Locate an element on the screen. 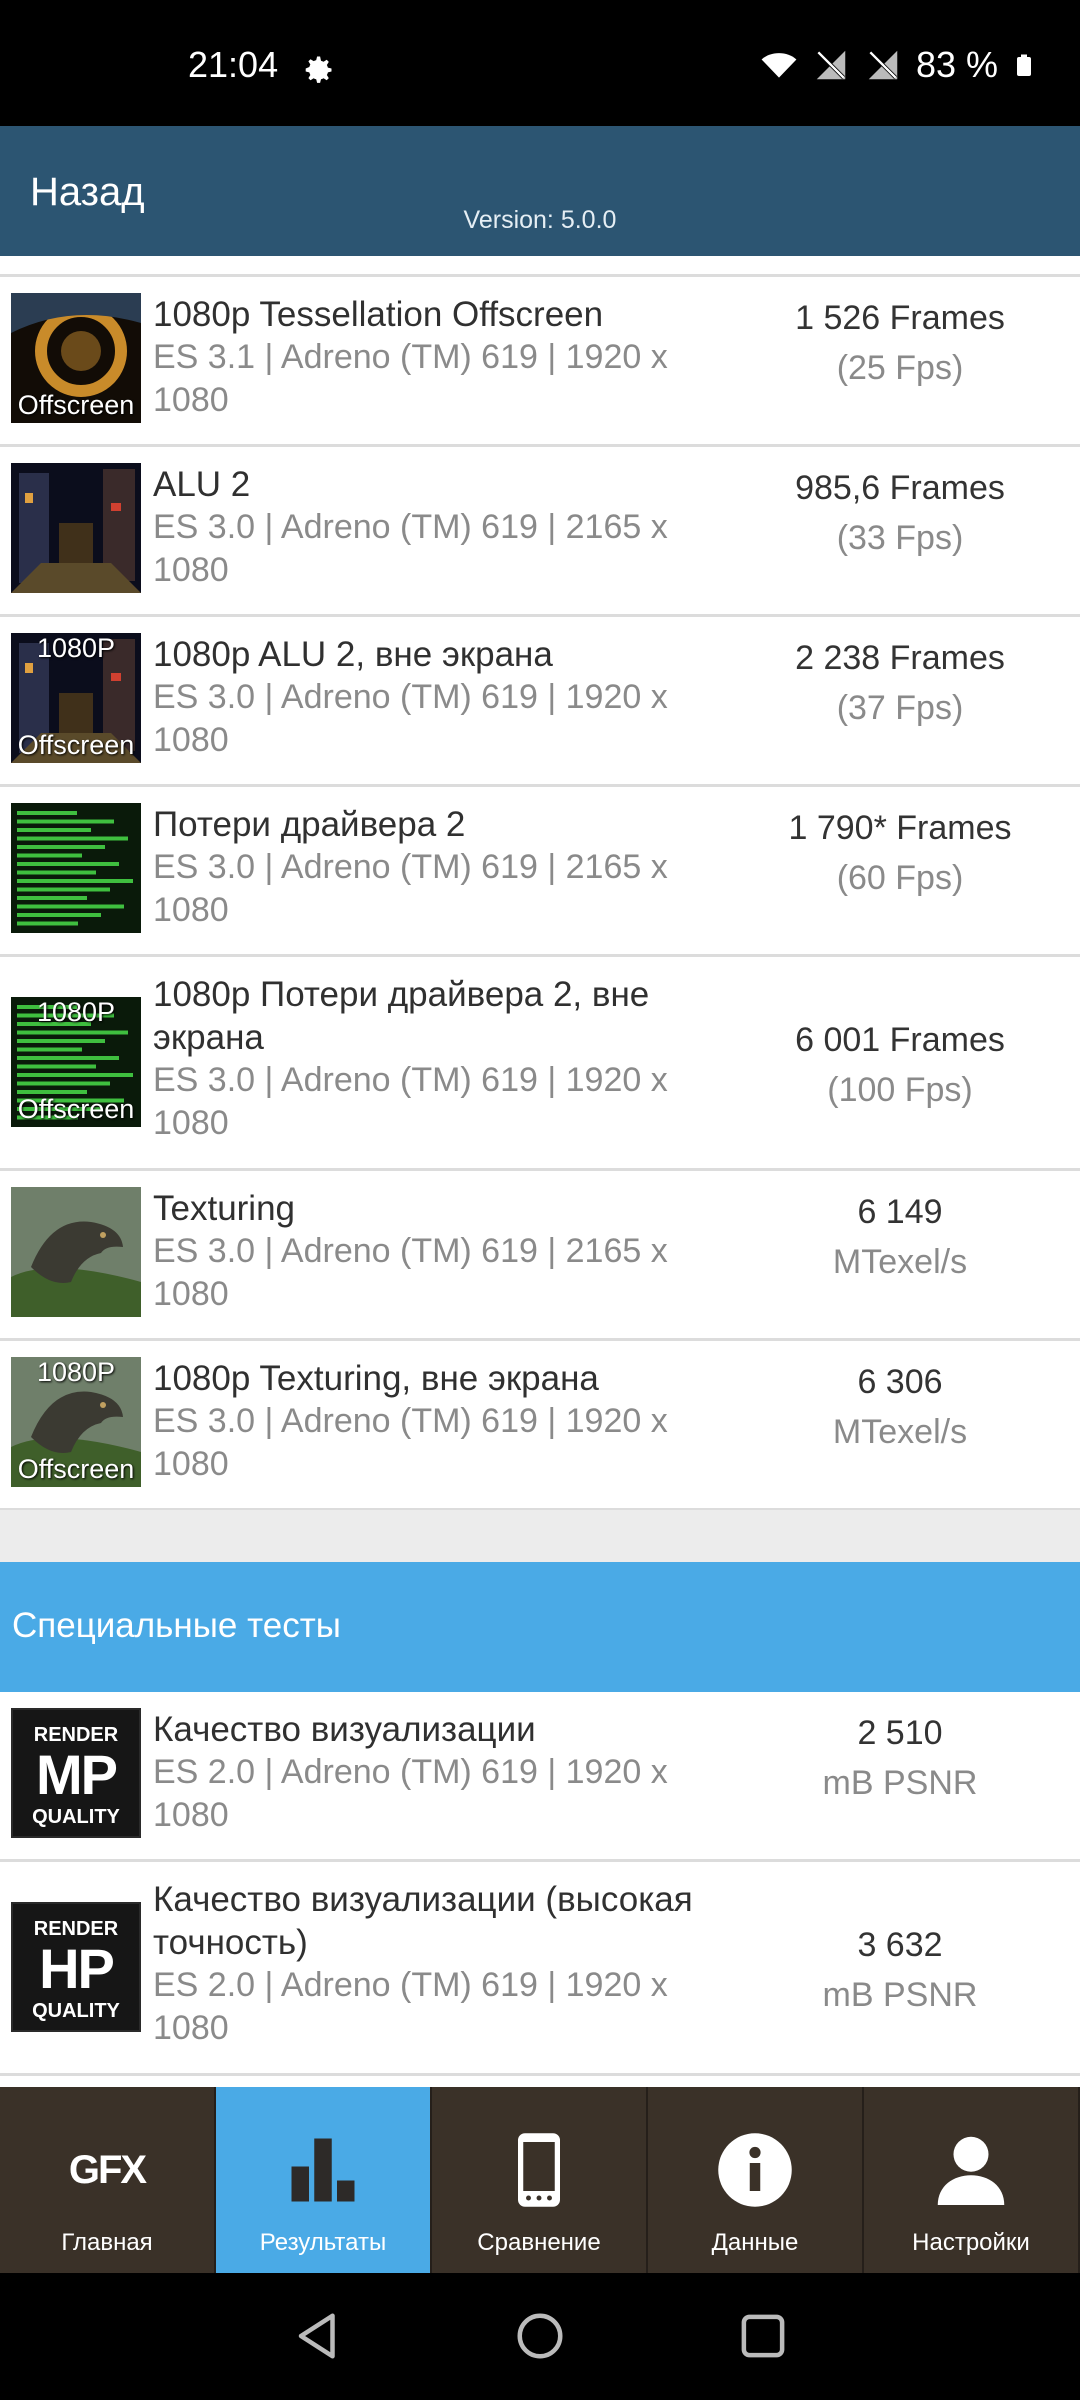 The image size is (1080, 2400). test-title: 1080p Tessellation Offscreen is located at coordinates (378, 314).